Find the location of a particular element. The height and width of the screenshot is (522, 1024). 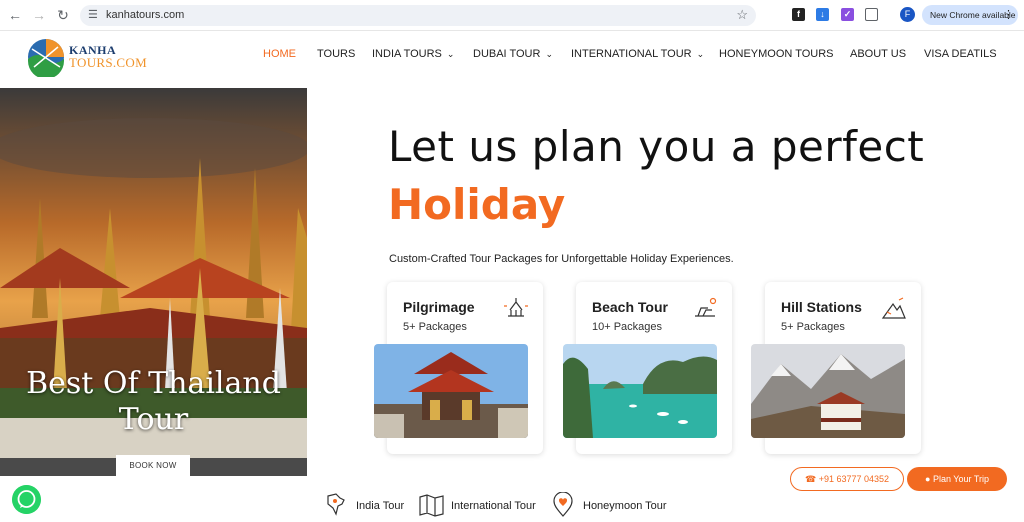

pilgrimage-photo is located at coordinates (451, 391).